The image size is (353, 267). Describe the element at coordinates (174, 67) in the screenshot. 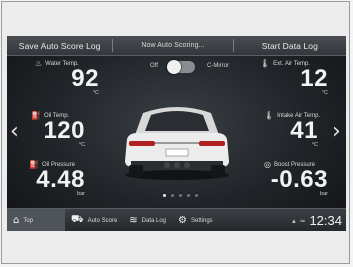

I see `toggle-knob` at that location.